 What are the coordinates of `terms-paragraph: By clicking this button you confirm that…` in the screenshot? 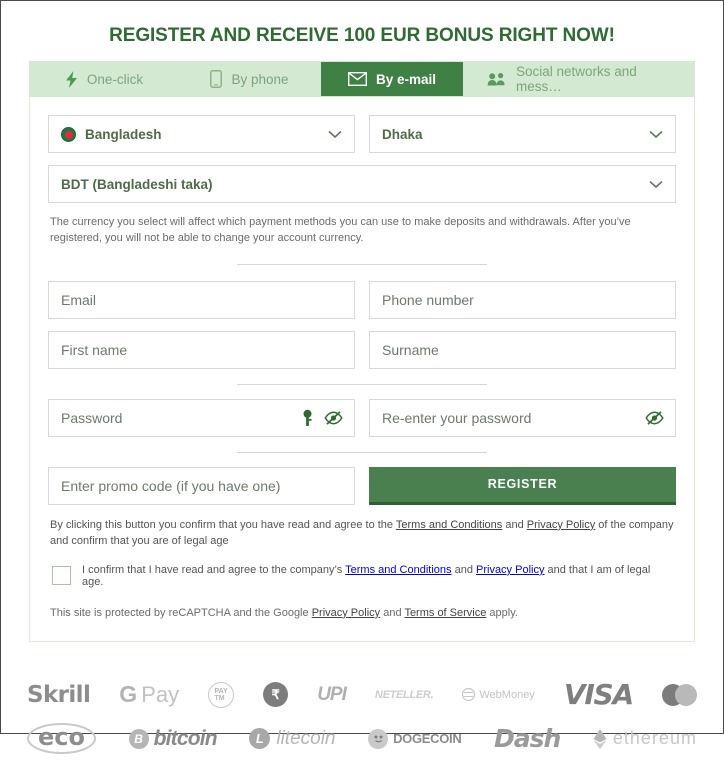 It's located at (362, 533).